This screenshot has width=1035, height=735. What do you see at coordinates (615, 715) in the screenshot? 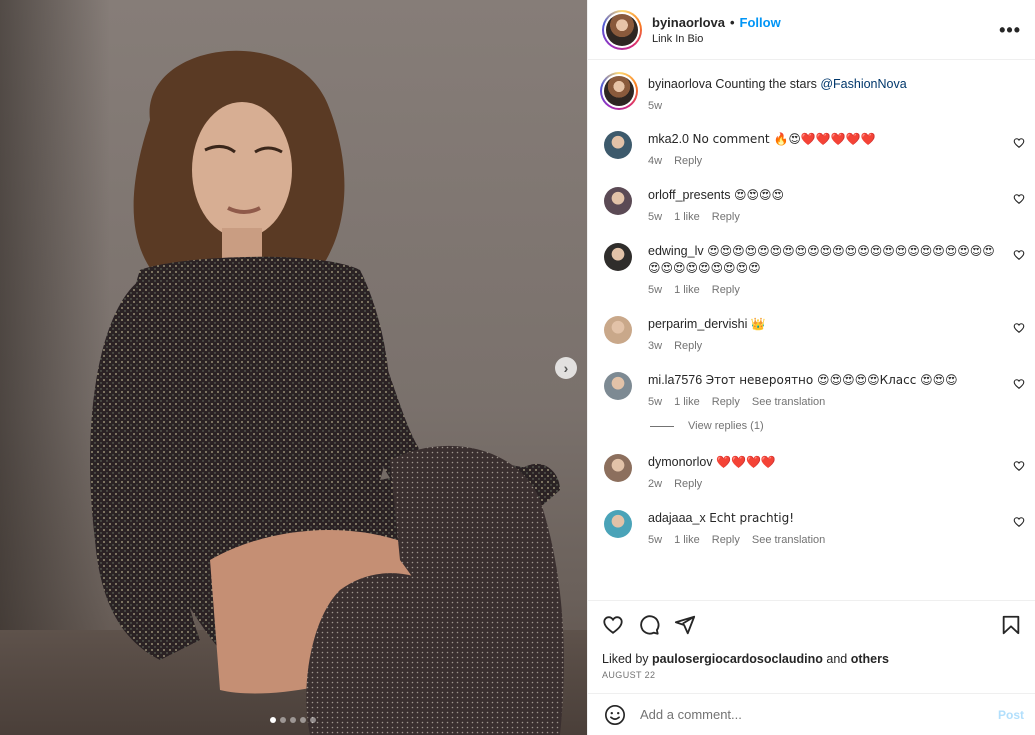
I see `emoji-smiley-icon` at bounding box center [615, 715].